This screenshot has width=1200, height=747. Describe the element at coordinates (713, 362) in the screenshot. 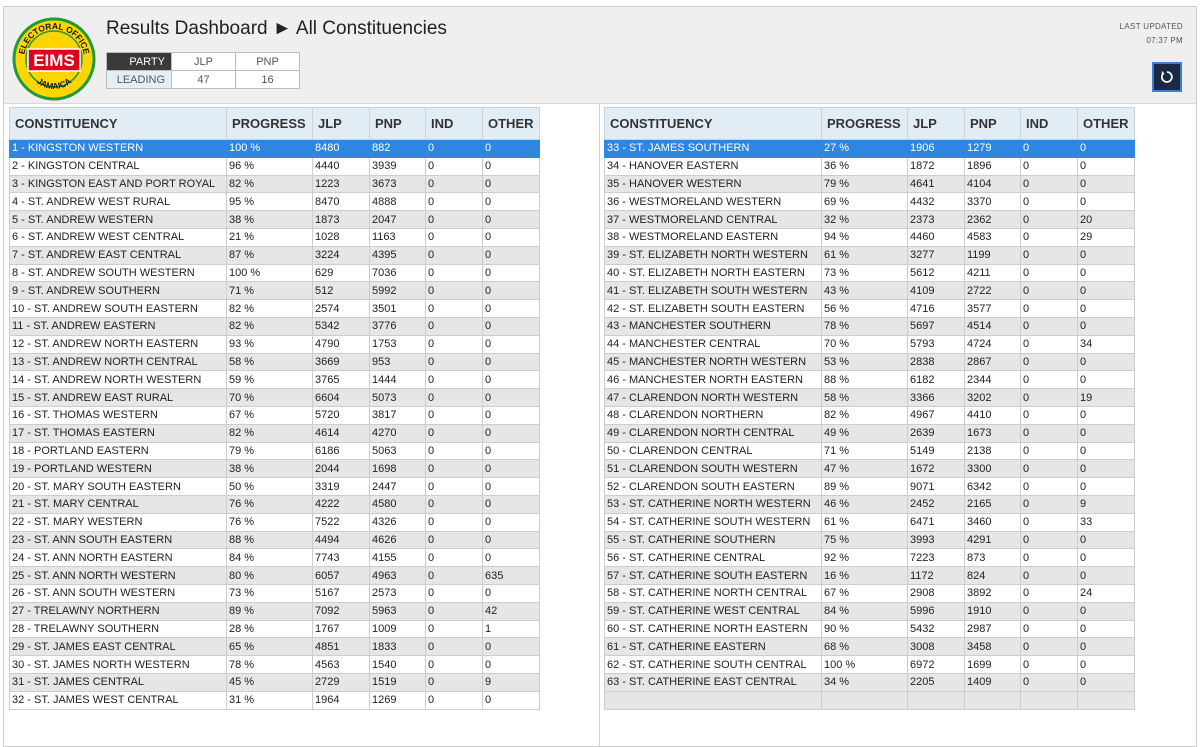

I see `cell-constituency: 45 - MANCHESTER NORTH WESTERN` at that location.